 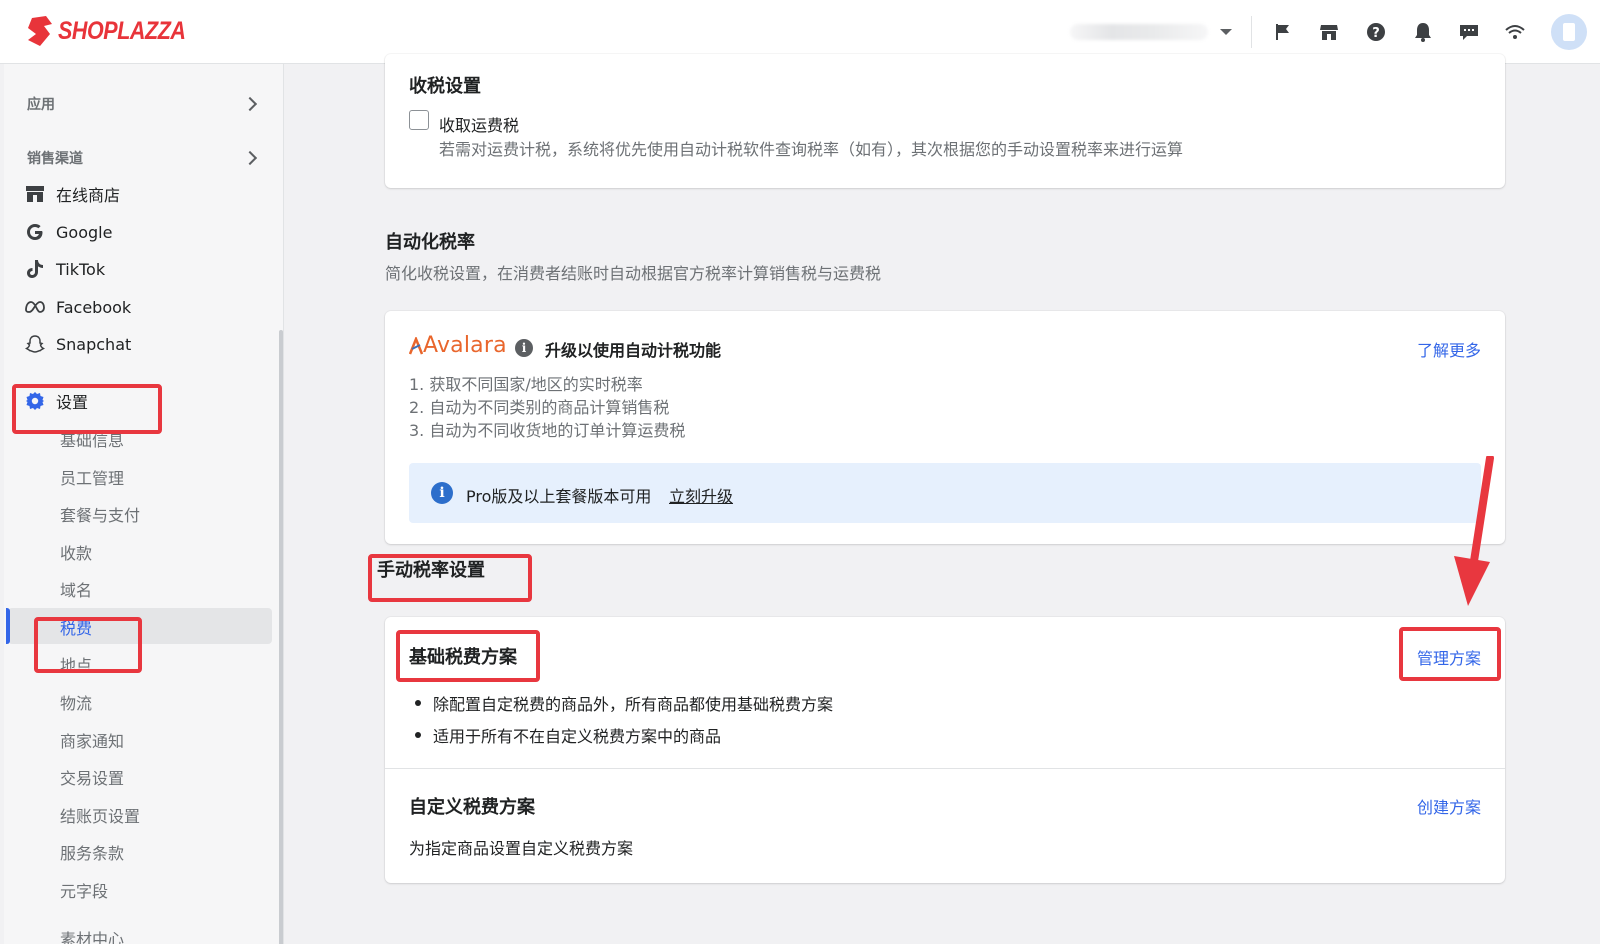 What do you see at coordinates (1449, 657) in the screenshot?
I see `manage-plan-link: 管理方案` at bounding box center [1449, 657].